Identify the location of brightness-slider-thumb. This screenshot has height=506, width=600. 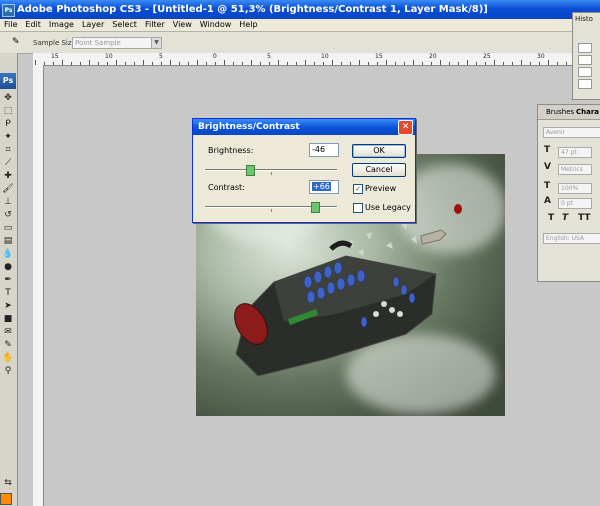
(250, 170).